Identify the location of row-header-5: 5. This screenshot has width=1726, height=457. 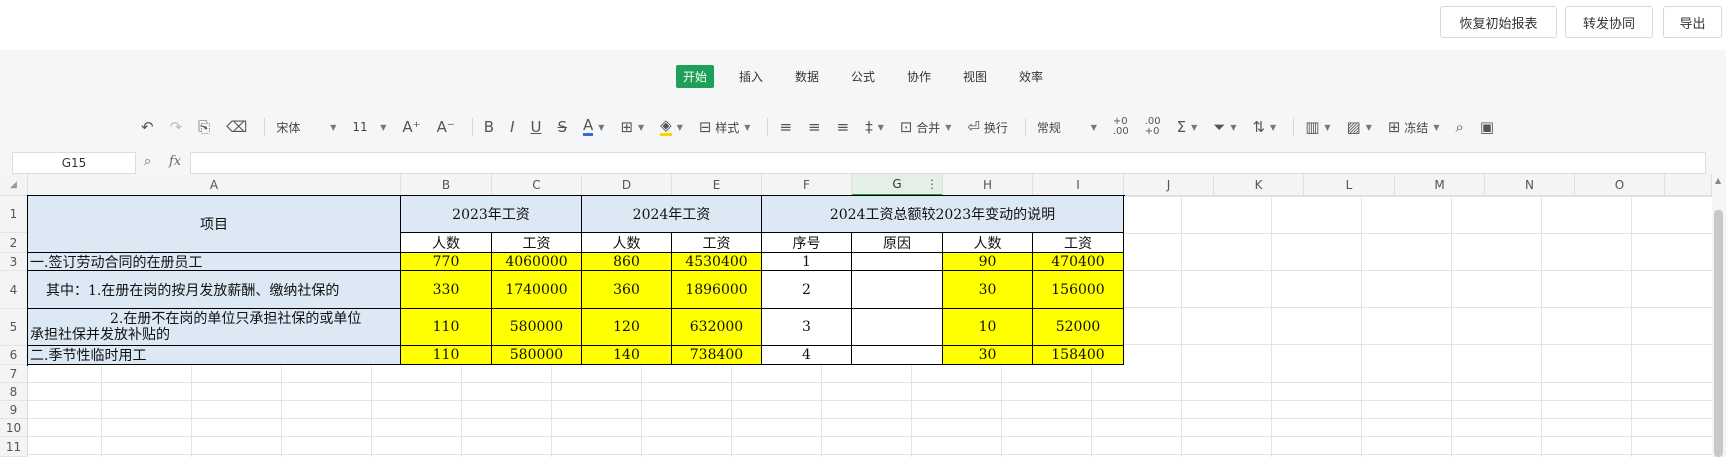
(14, 327).